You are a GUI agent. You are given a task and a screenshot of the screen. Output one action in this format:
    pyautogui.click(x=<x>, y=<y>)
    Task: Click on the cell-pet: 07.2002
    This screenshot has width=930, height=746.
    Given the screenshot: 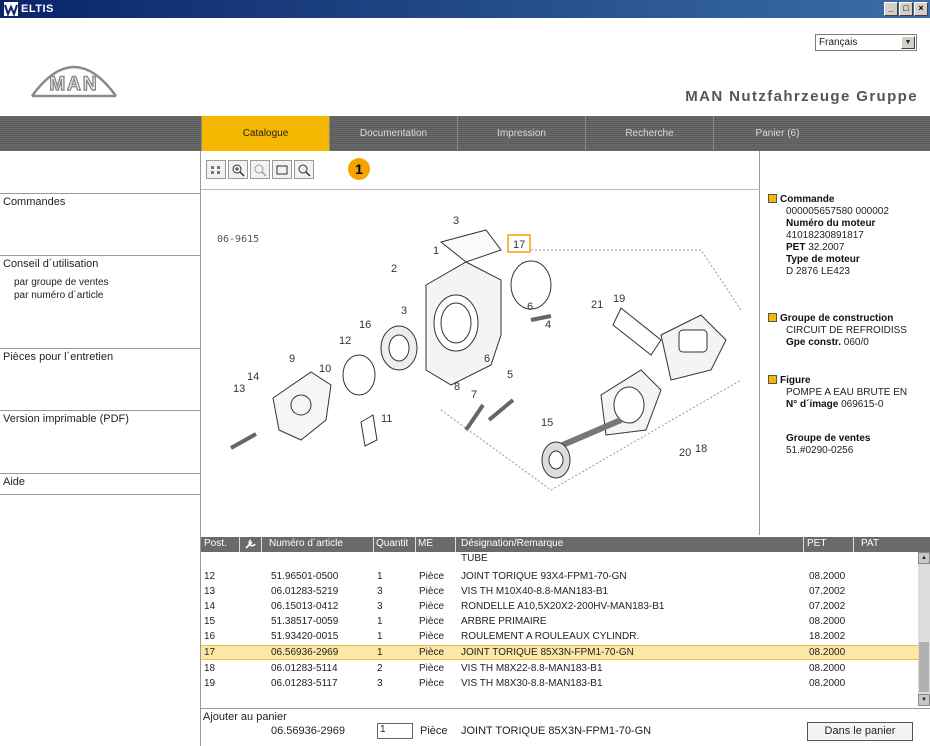 What is the action you would take?
    pyautogui.click(x=827, y=606)
    